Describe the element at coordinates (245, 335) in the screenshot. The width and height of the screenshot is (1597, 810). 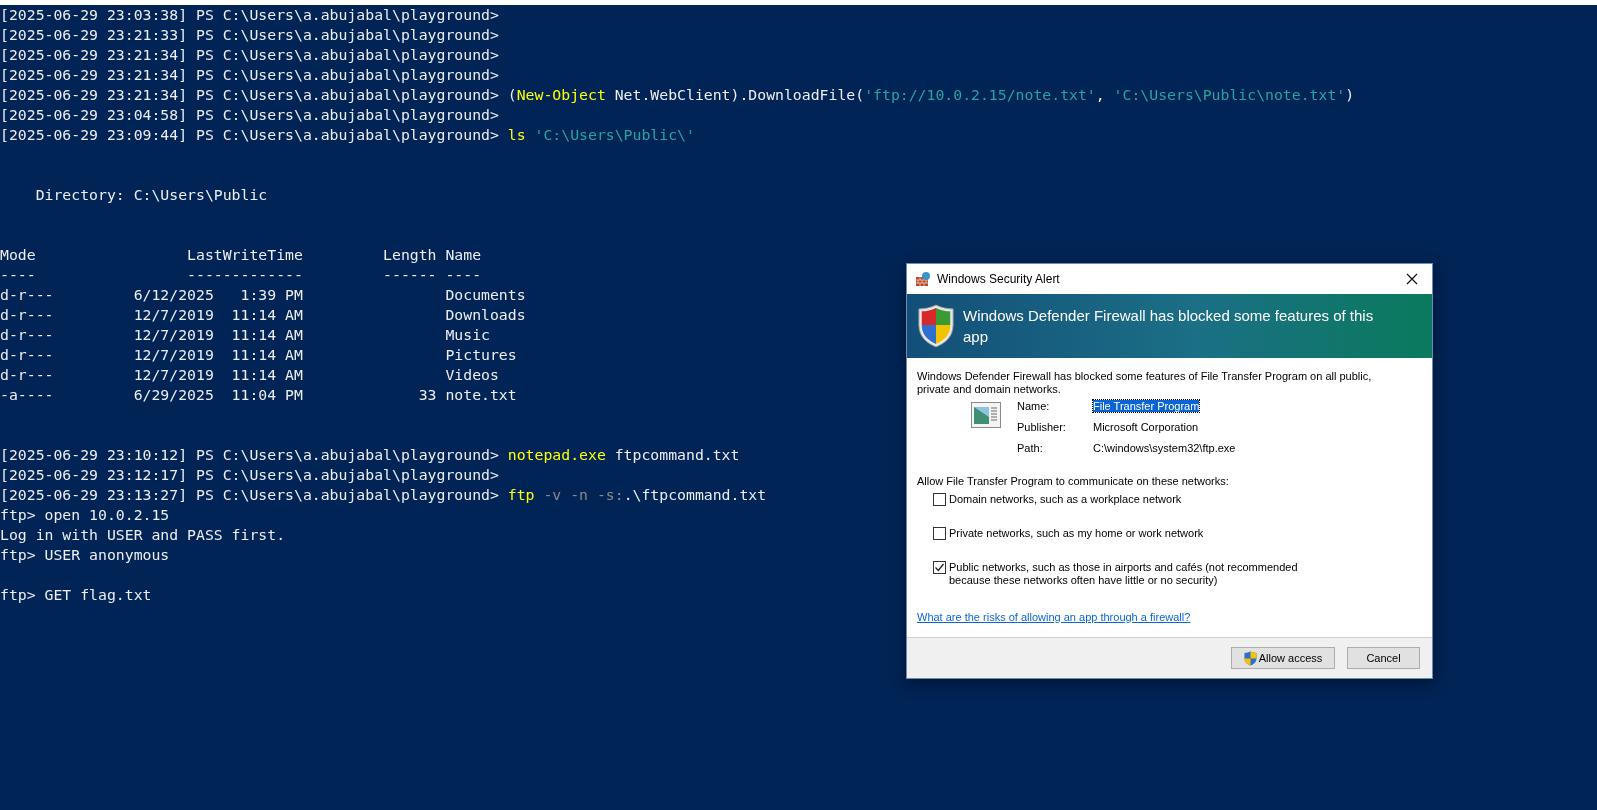
I see `terminal-line: d-r--- 12/7/2019 11:14 AM Music` at that location.